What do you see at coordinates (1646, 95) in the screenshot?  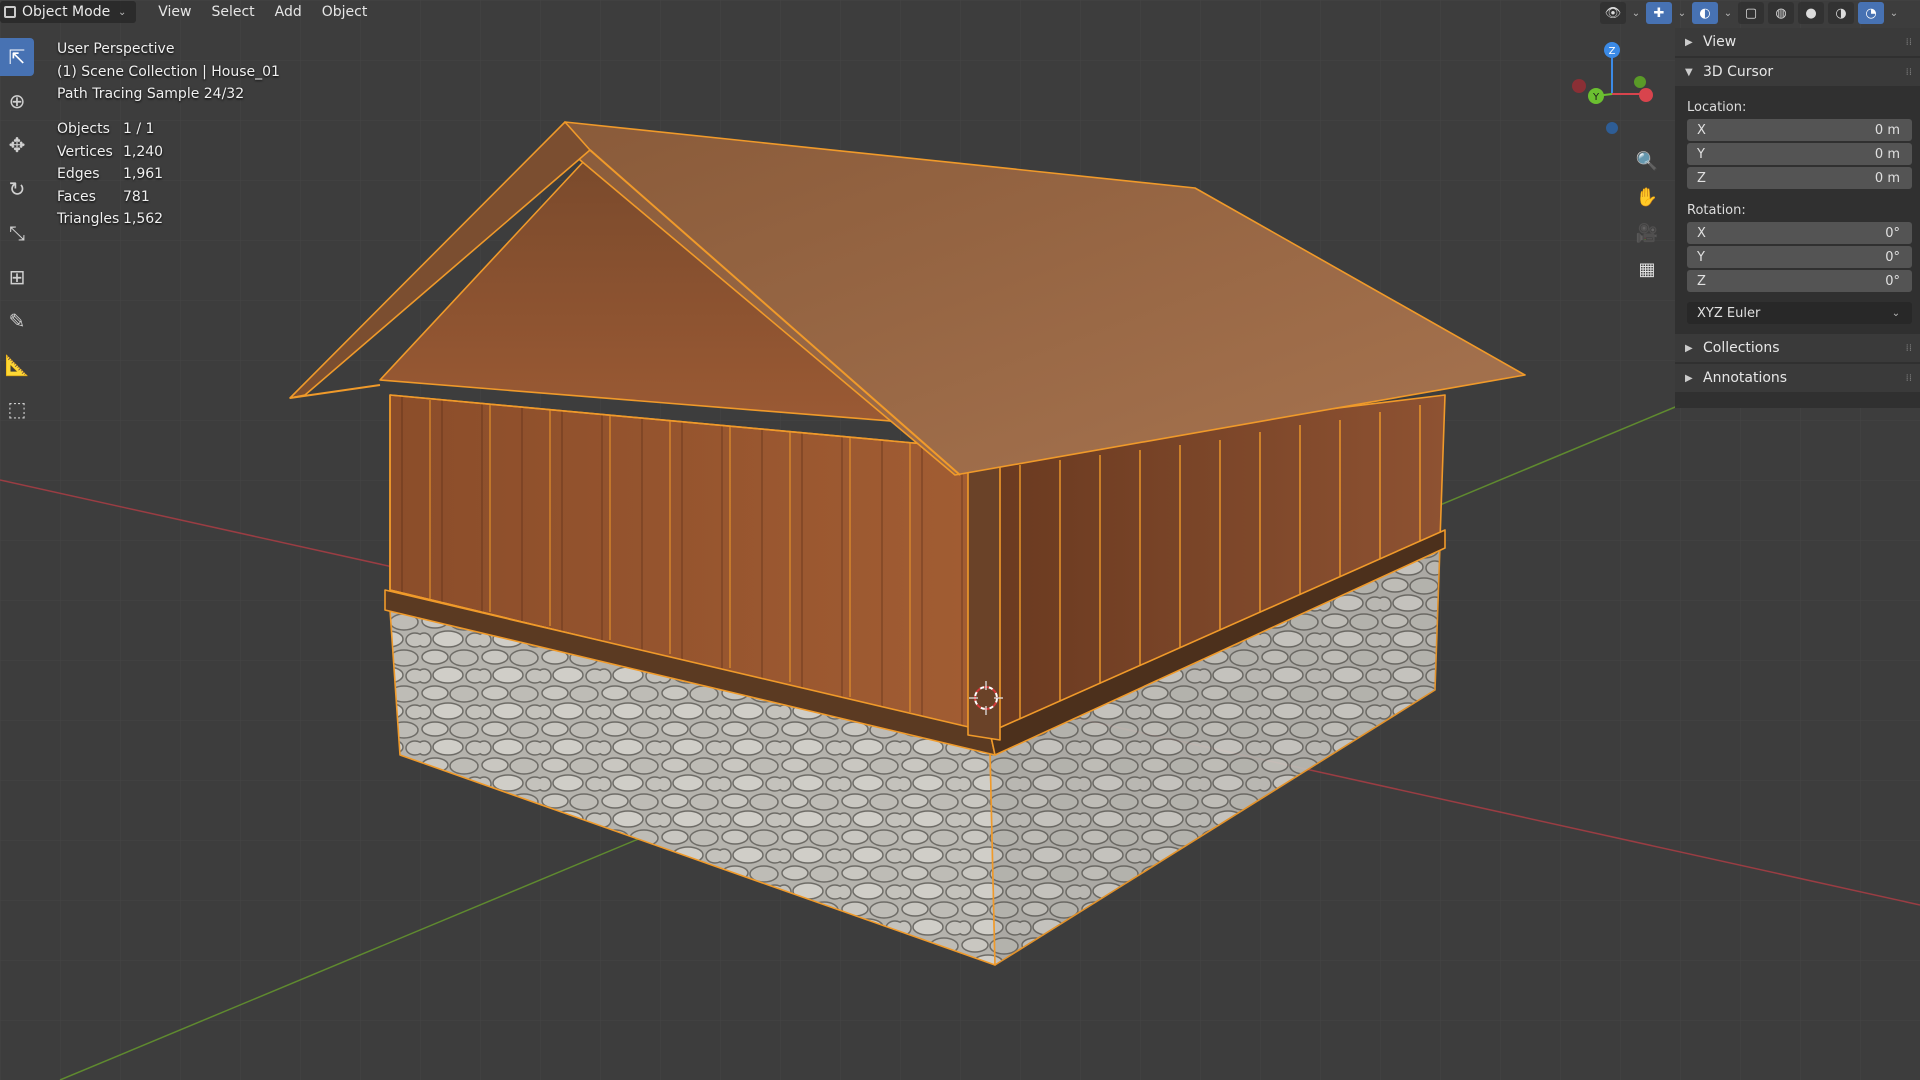 I see `gizmo-x-positive` at bounding box center [1646, 95].